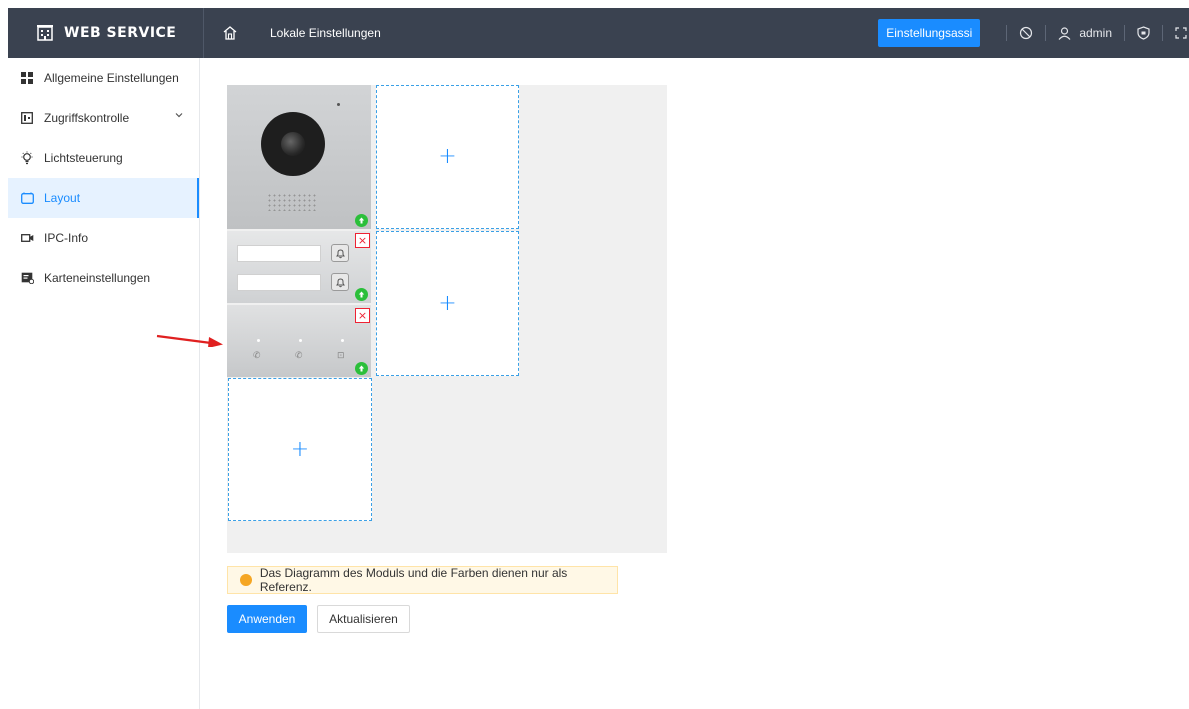  I want to click on unlock-icon: ⊡, so click(341, 356).